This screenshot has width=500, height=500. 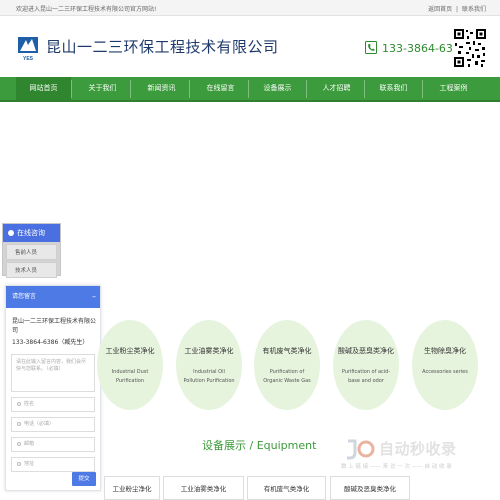 I want to click on watermark: 自动秒收录 数 上 链 接 —— 来 访 一 次 —— 自 动 收 录, so click(x=416, y=456).